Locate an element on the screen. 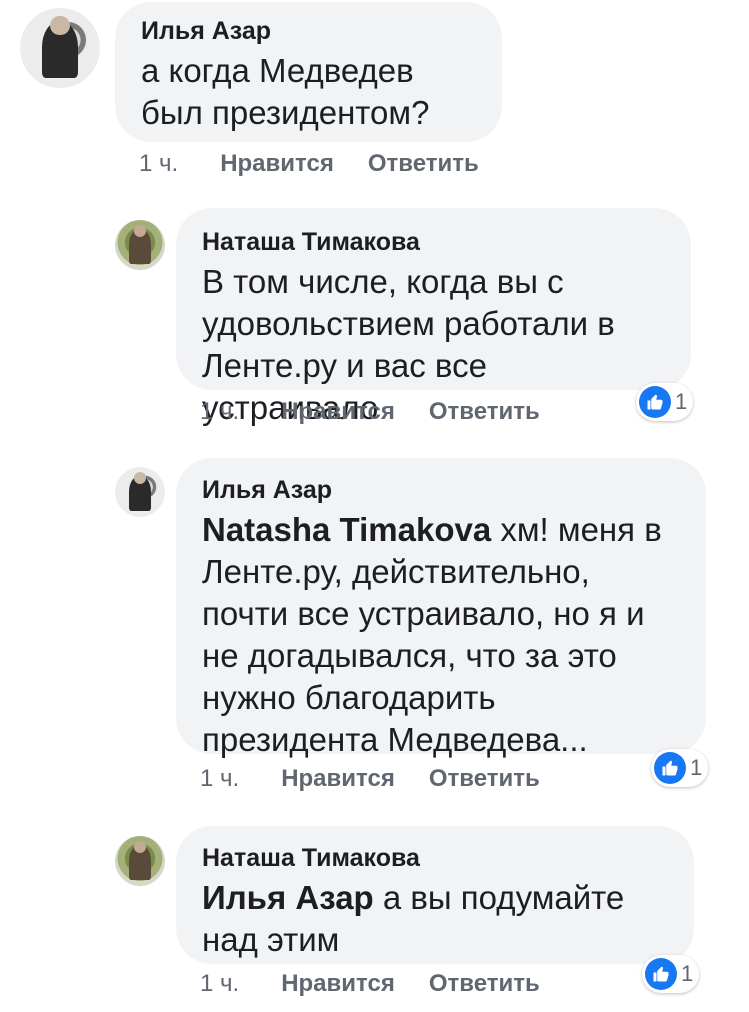 The width and height of the screenshot is (749, 1012). mention-link: Илья Азар is located at coordinates (288, 897).